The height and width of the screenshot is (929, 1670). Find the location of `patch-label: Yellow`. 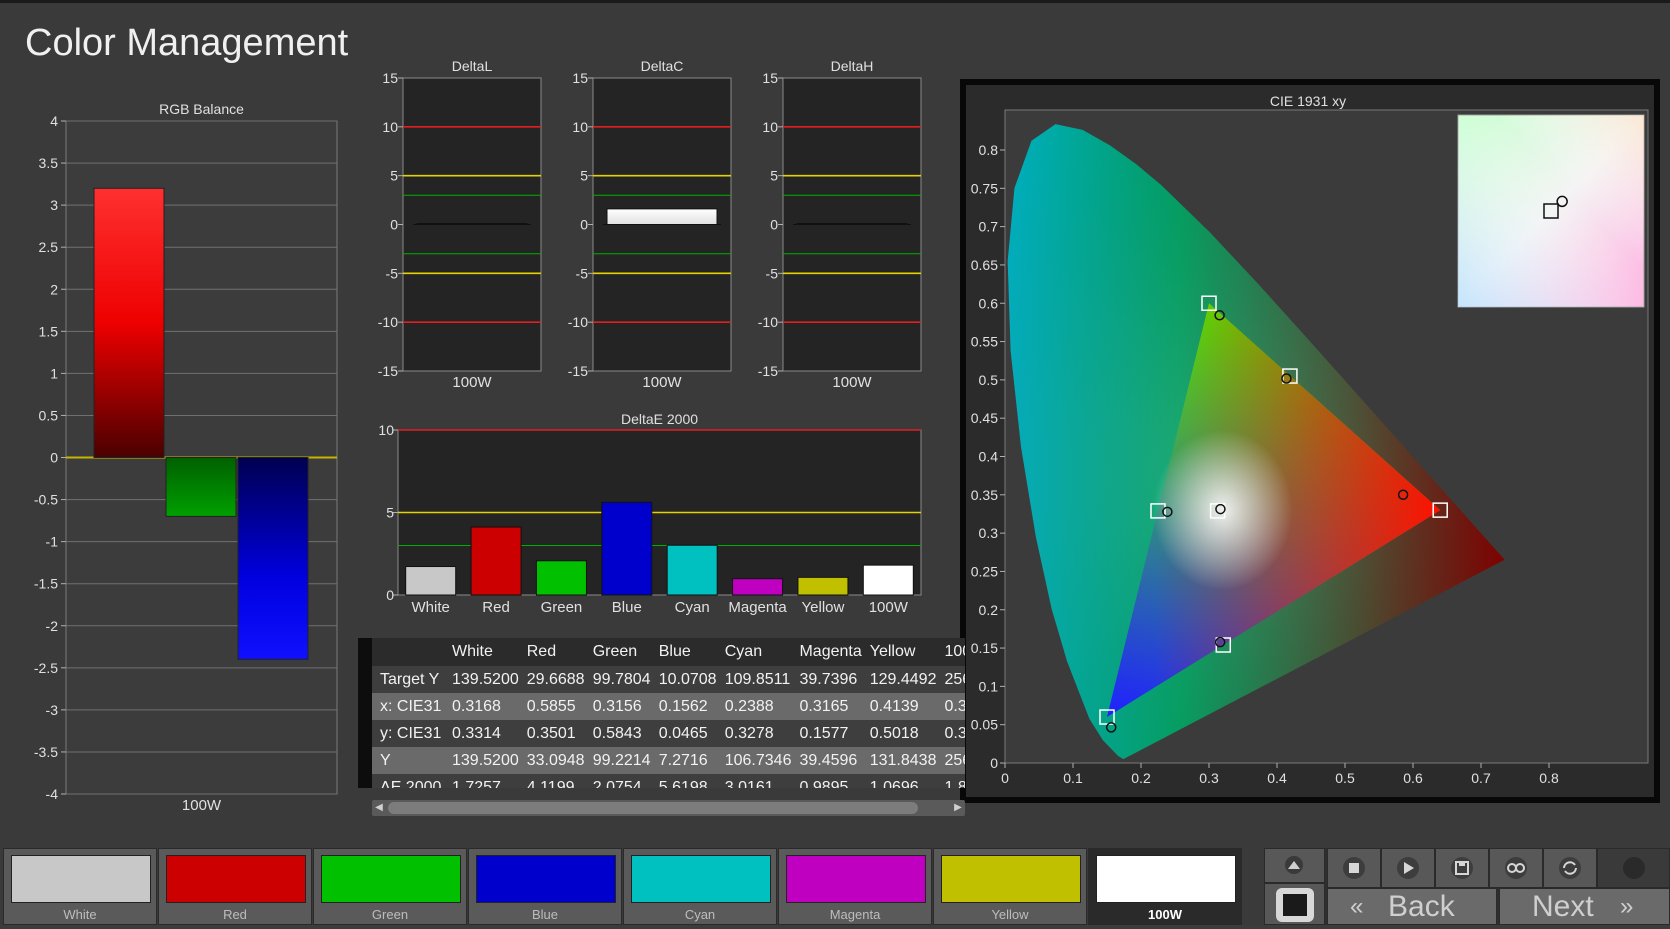

patch-label: Yellow is located at coordinates (1010, 914).